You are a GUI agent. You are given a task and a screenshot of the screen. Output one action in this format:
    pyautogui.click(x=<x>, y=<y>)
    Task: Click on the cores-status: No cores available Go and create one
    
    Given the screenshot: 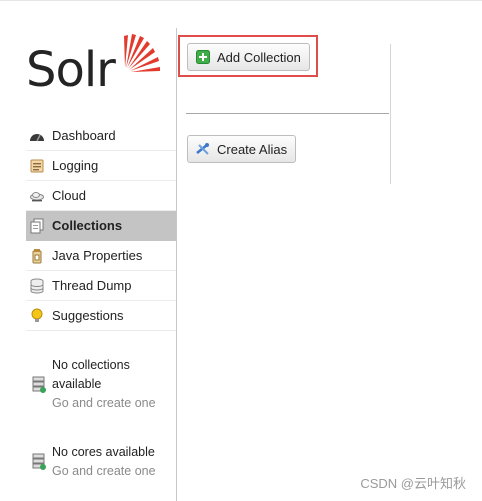 What is the action you would take?
    pyautogui.click(x=101, y=463)
    